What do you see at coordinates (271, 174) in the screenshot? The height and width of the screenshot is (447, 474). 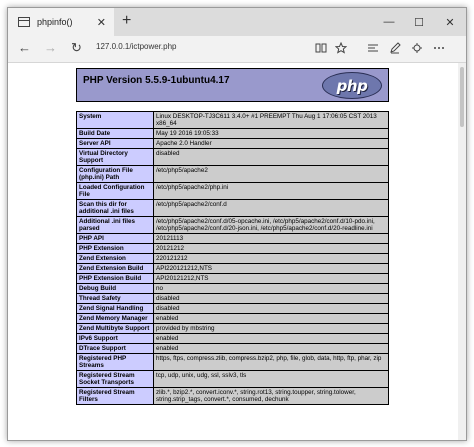 I see `row-value: /etc/php5/apache2` at bounding box center [271, 174].